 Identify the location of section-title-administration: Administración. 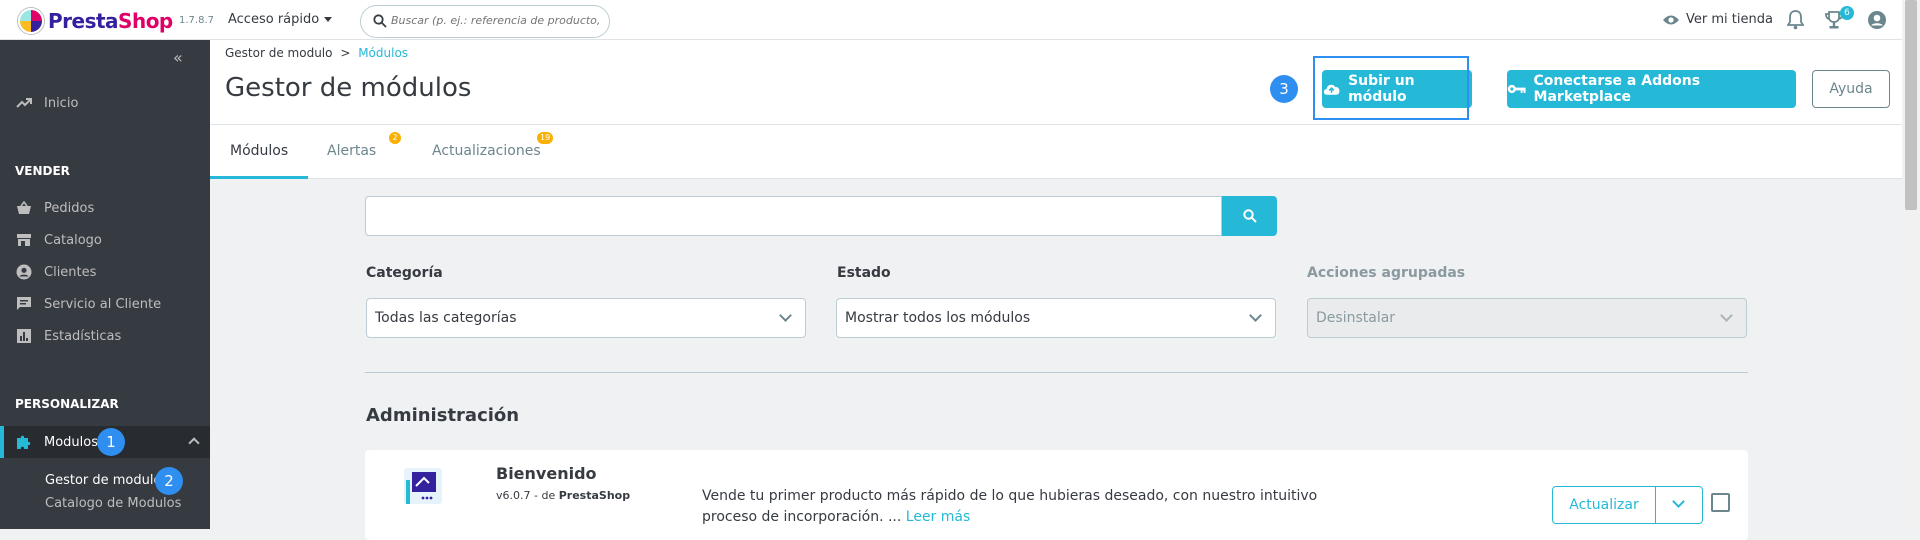
(443, 415).